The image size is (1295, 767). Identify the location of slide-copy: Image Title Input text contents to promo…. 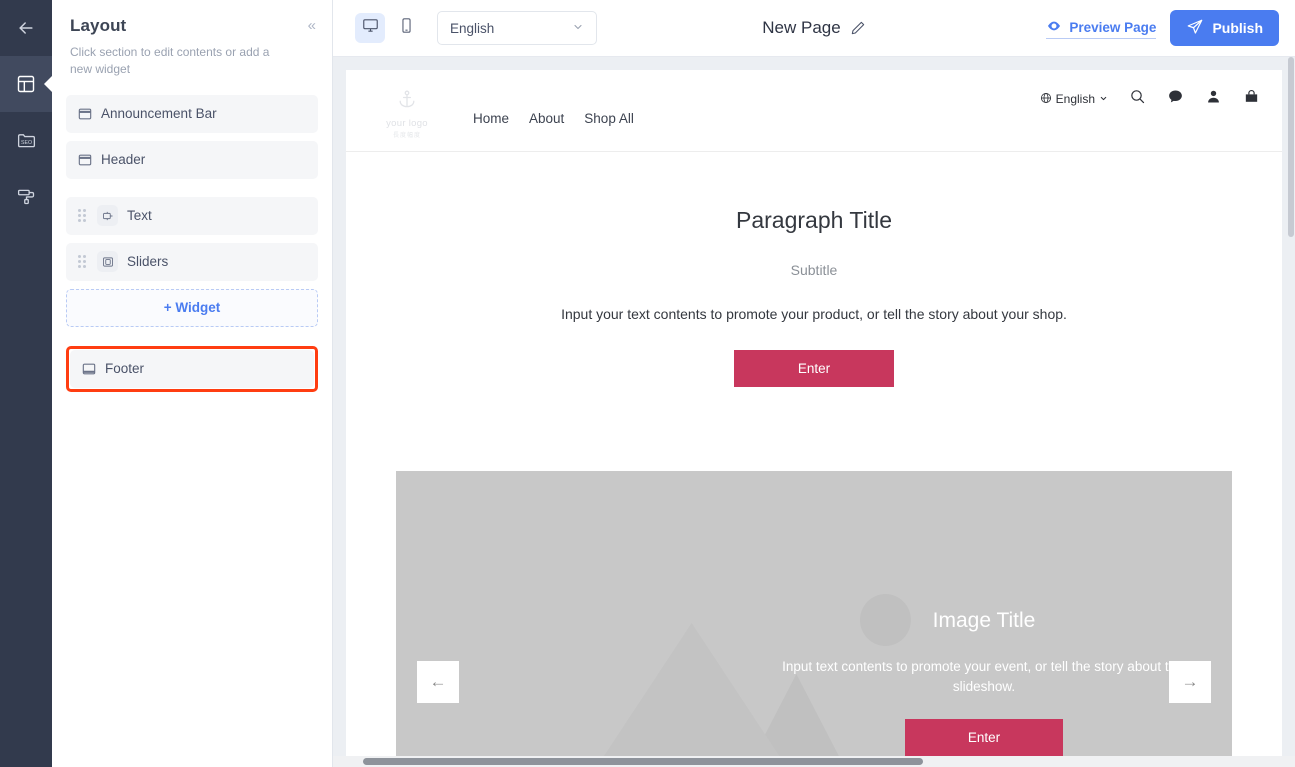
(984, 614).